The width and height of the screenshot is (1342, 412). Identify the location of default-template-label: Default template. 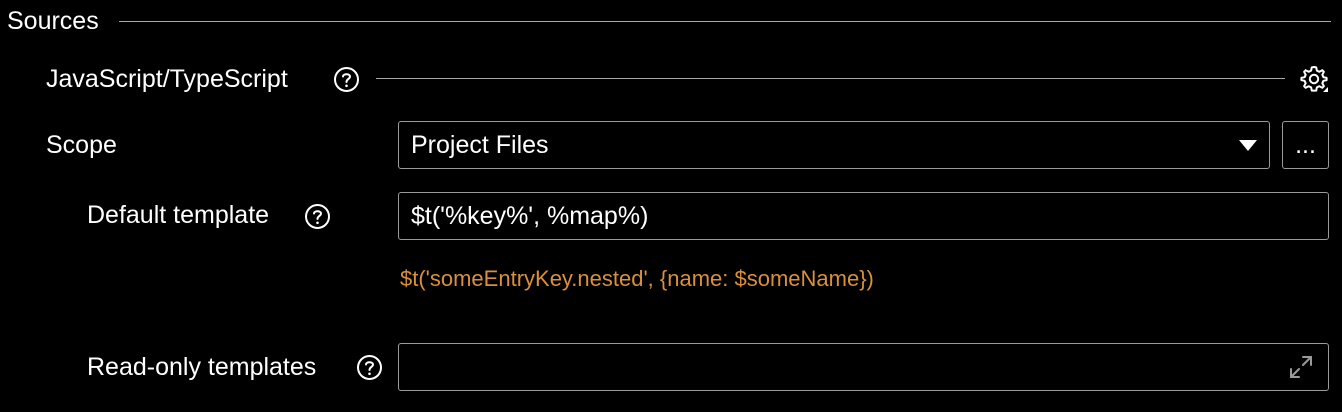
(178, 215).